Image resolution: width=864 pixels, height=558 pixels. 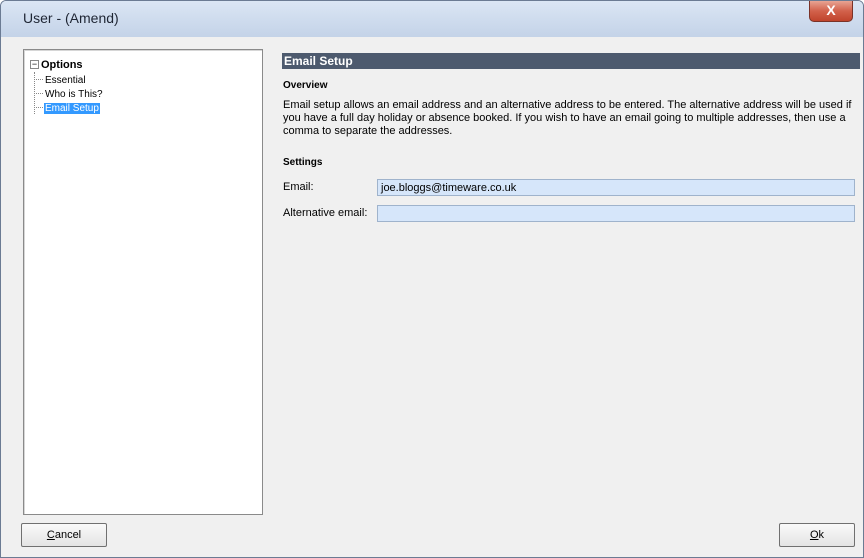 I want to click on email-label: Email:, so click(x=298, y=187).